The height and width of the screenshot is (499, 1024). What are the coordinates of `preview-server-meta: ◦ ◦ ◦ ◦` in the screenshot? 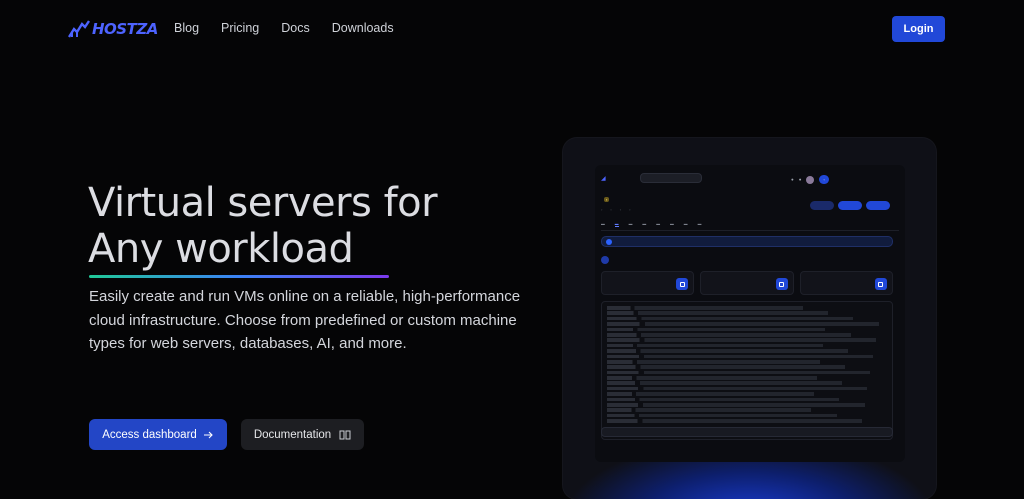 It's located at (615, 210).